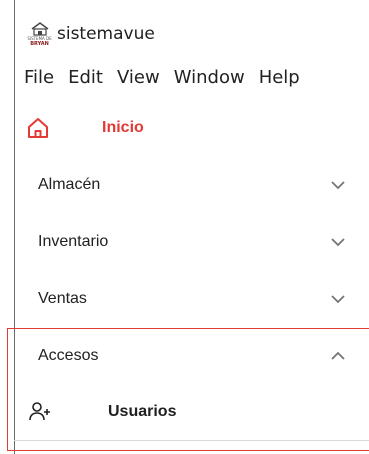 The image size is (369, 454). What do you see at coordinates (194, 356) in the screenshot?
I see `nav-group-accesos: Accesos` at bounding box center [194, 356].